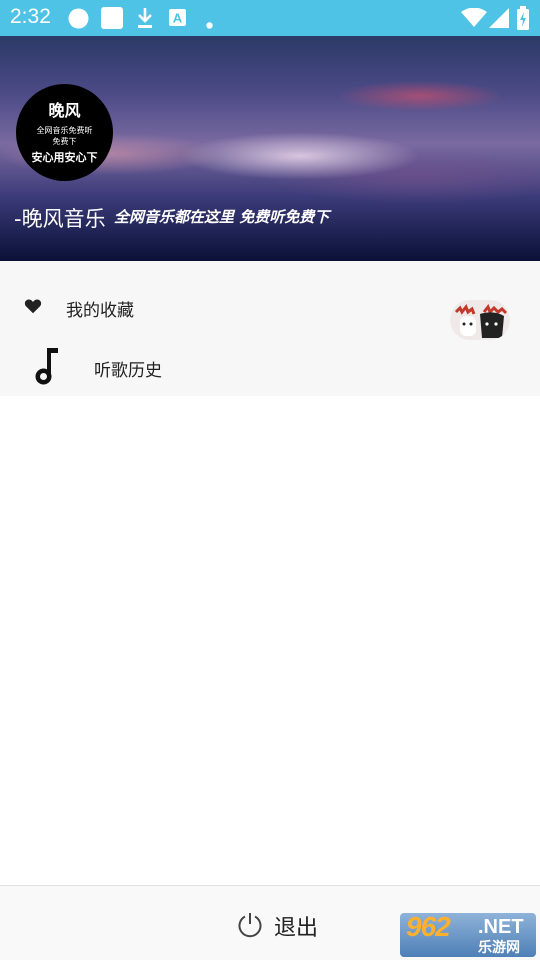 This screenshot has width=540, height=960. What do you see at coordinates (78, 20) in the screenshot?
I see `circle-icon` at bounding box center [78, 20].